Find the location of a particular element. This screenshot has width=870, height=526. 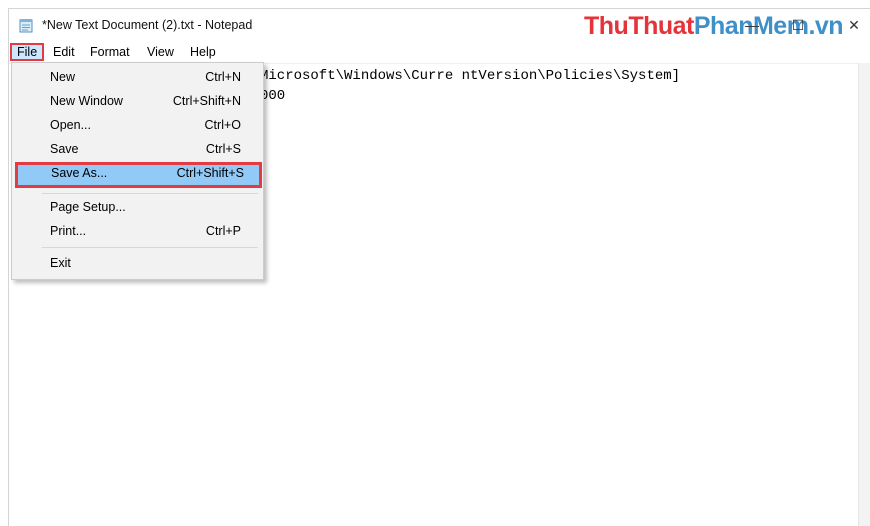

minimize-icon: — is located at coordinates (752, 25).